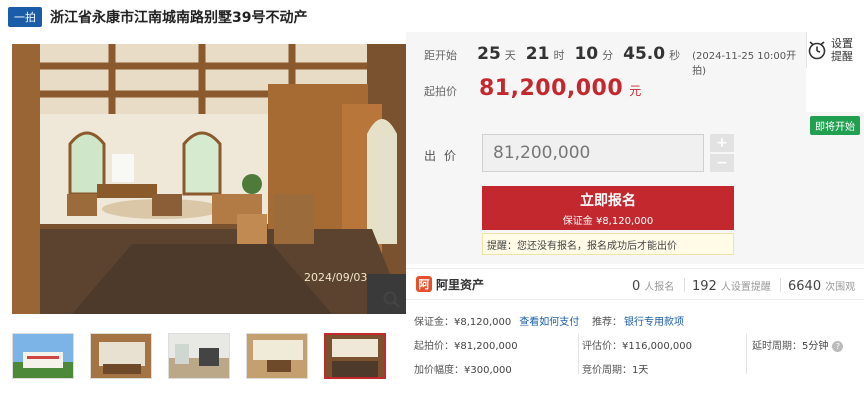 Image resolution: width=864 pixels, height=403 pixels. What do you see at coordinates (586, 54) in the screenshot?
I see `countdown-minutes: 10` at bounding box center [586, 54].